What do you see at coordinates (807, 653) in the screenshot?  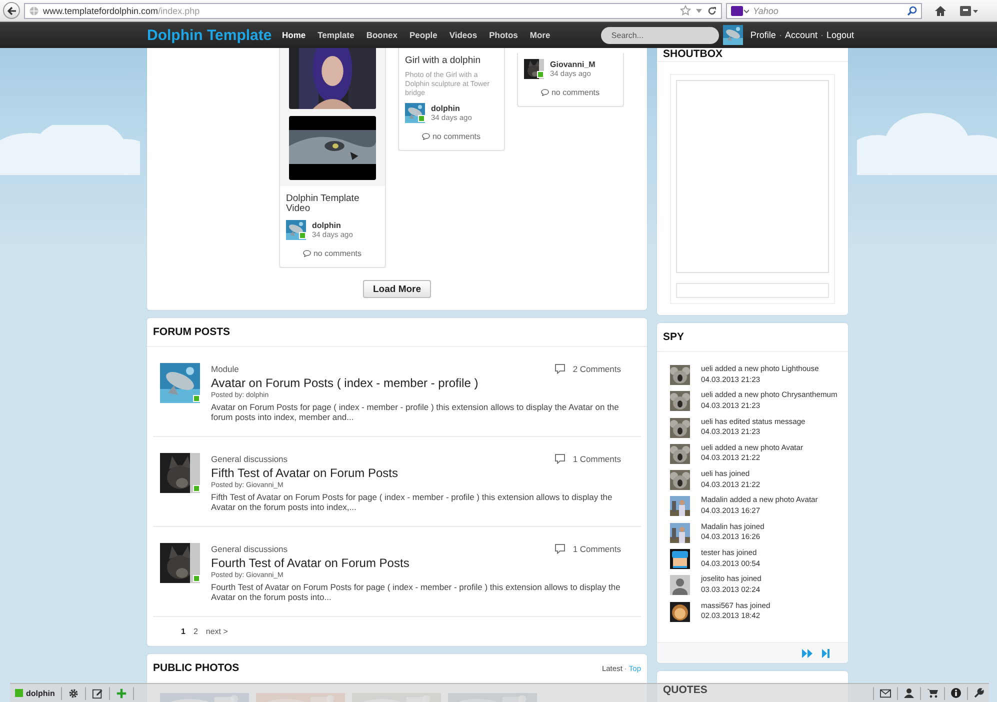 I see `fast-forward-icon` at bounding box center [807, 653].